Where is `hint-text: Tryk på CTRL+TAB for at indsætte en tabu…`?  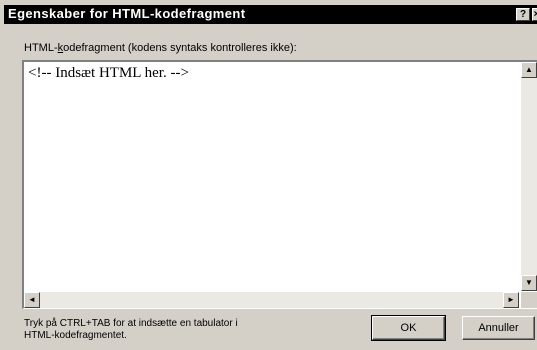 hint-text: Tryk på CTRL+TAB for at indsætte en tabu… is located at coordinates (154, 330).